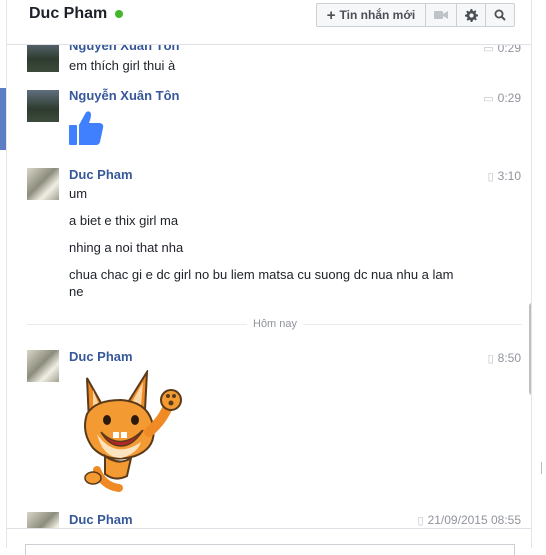  Describe the element at coordinates (269, 541) in the screenshot. I see `message-composer` at that location.